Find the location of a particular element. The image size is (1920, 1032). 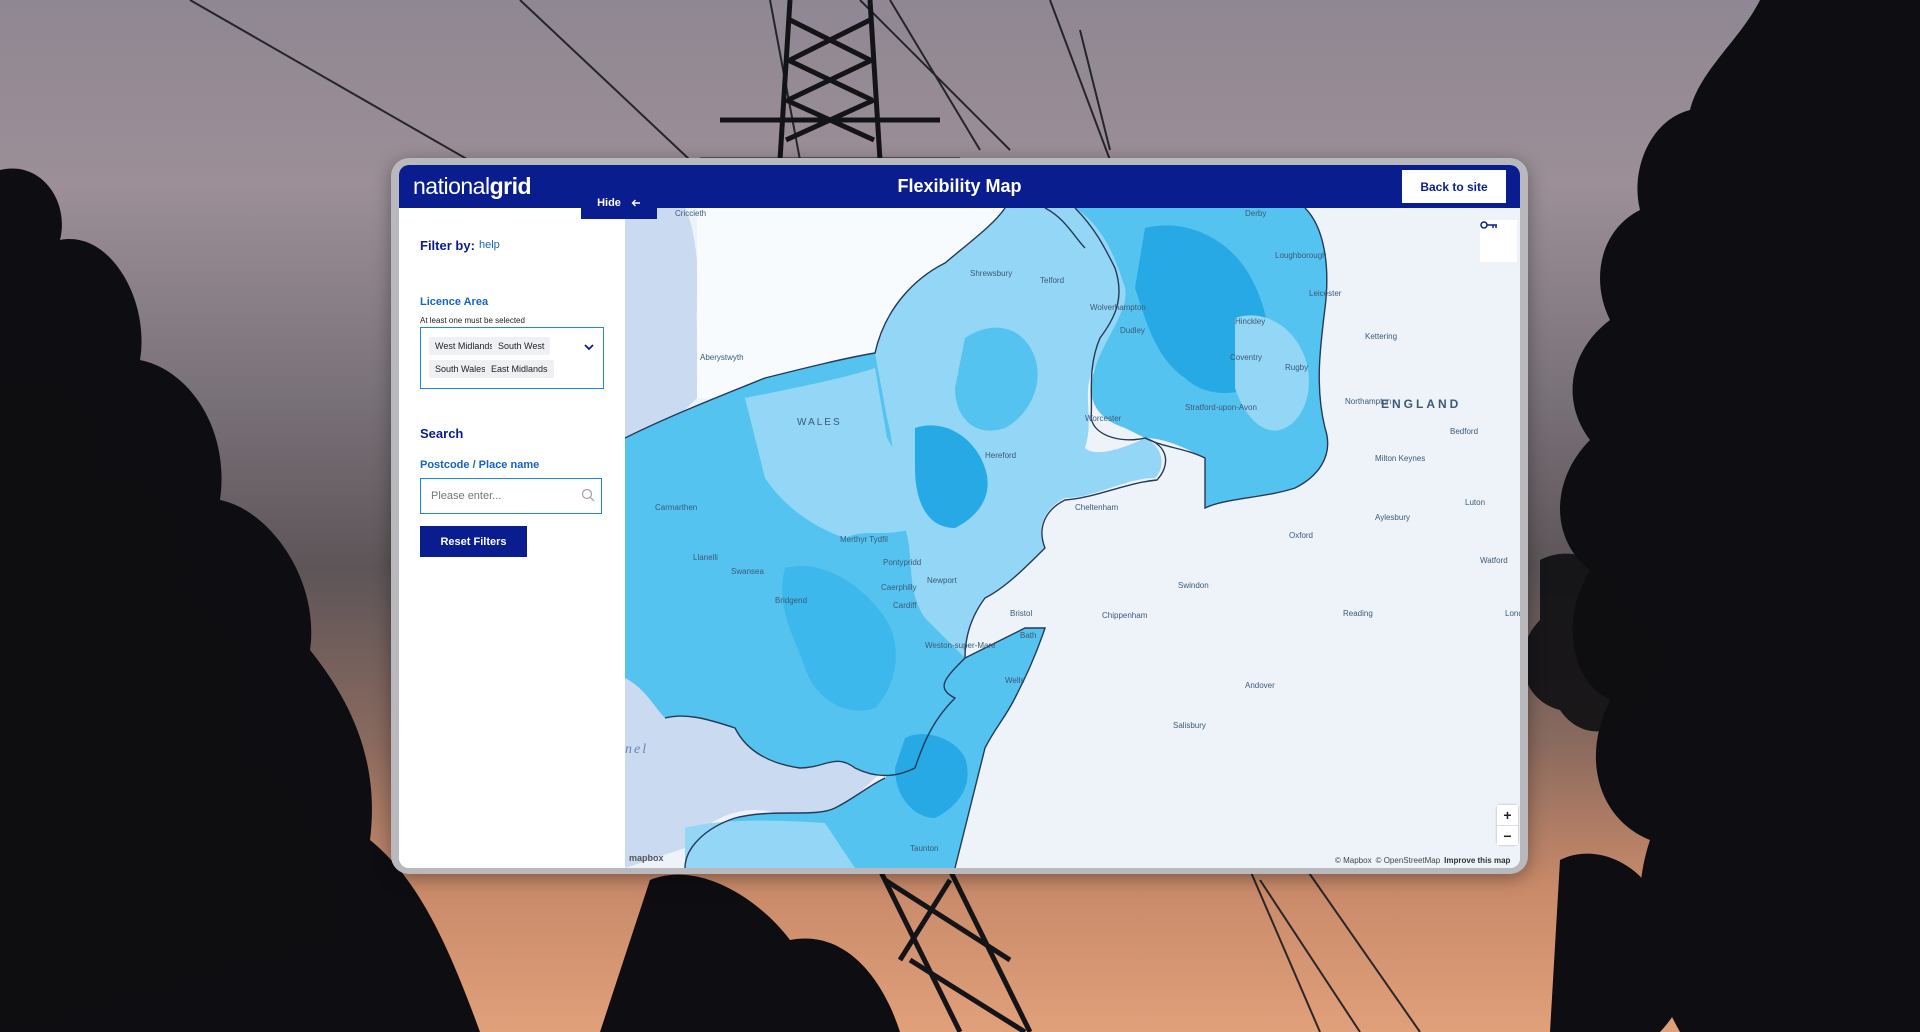

map-place-23: Oxford is located at coordinates (1301, 535).